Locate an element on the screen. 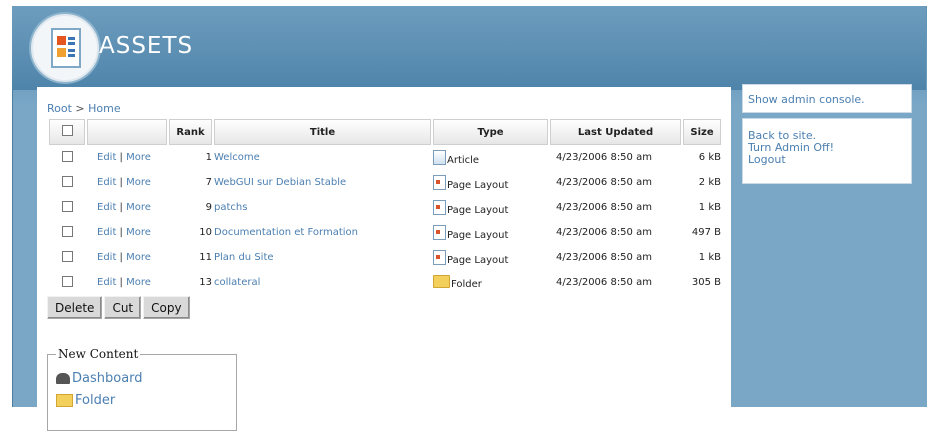 This screenshot has width=928, height=431. select-all-checkbox is located at coordinates (67, 130).